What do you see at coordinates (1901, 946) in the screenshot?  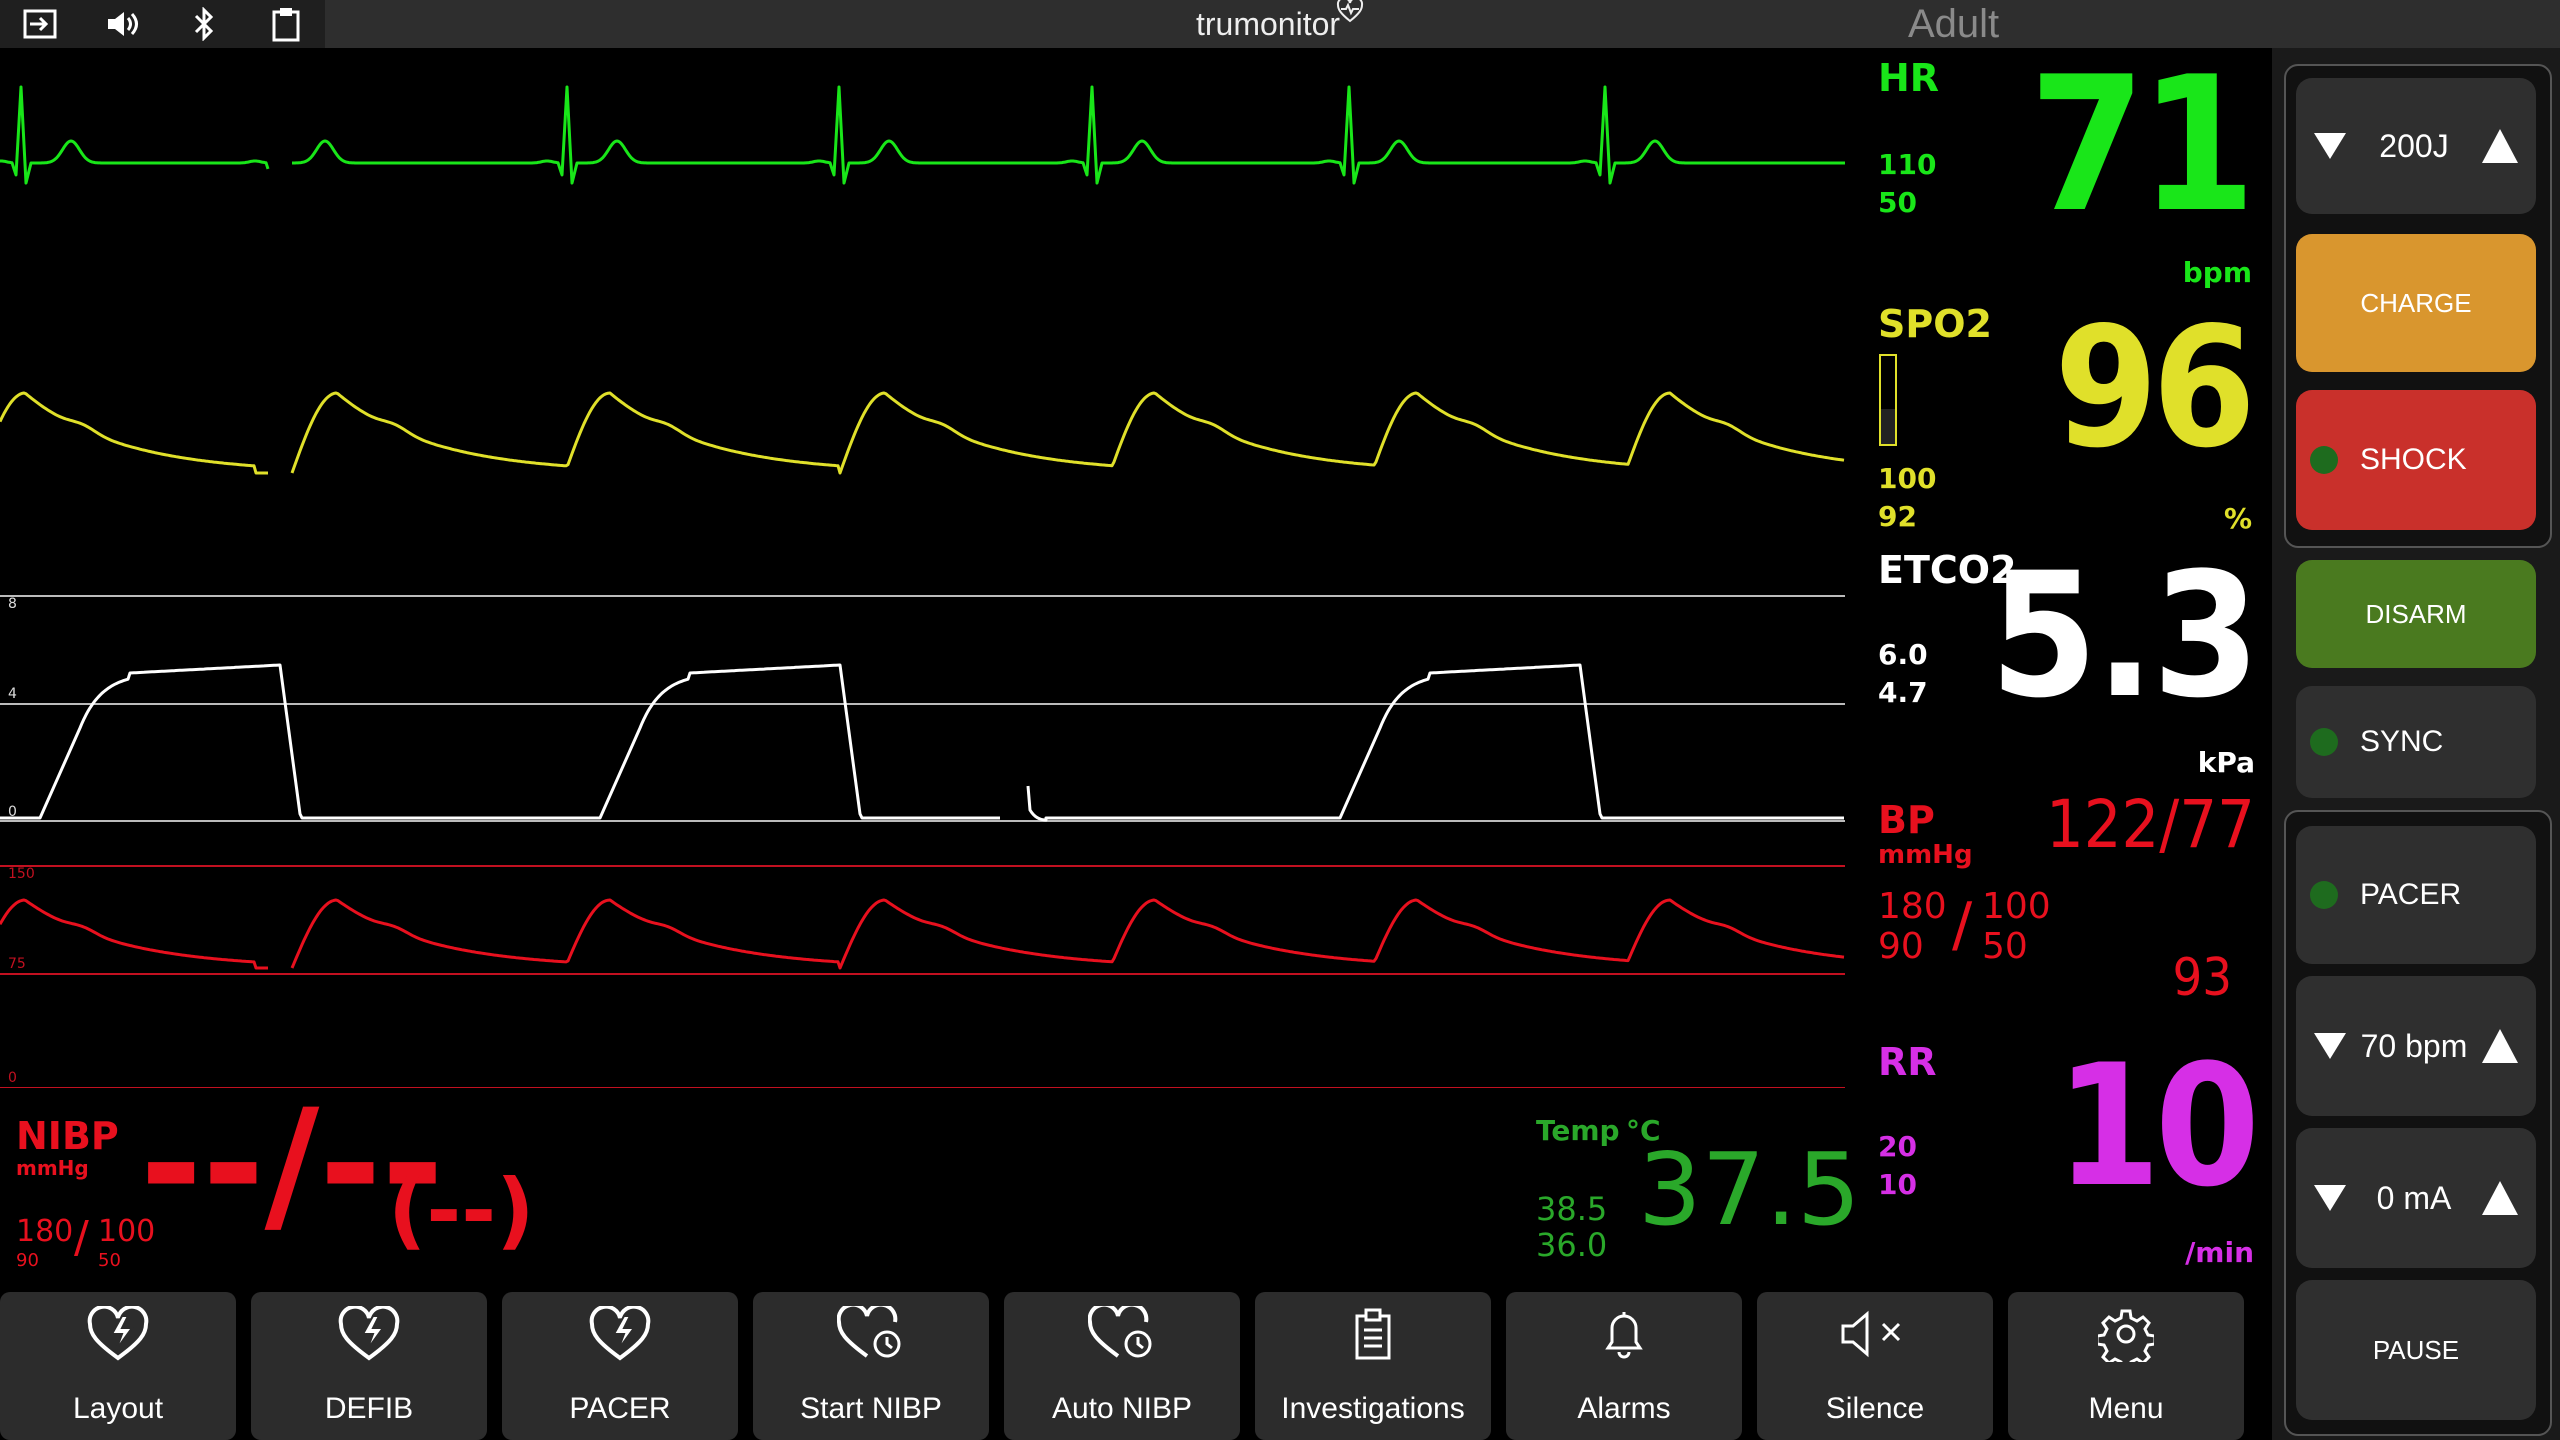 I see `bp-sys-low-limit: 90` at bounding box center [1901, 946].